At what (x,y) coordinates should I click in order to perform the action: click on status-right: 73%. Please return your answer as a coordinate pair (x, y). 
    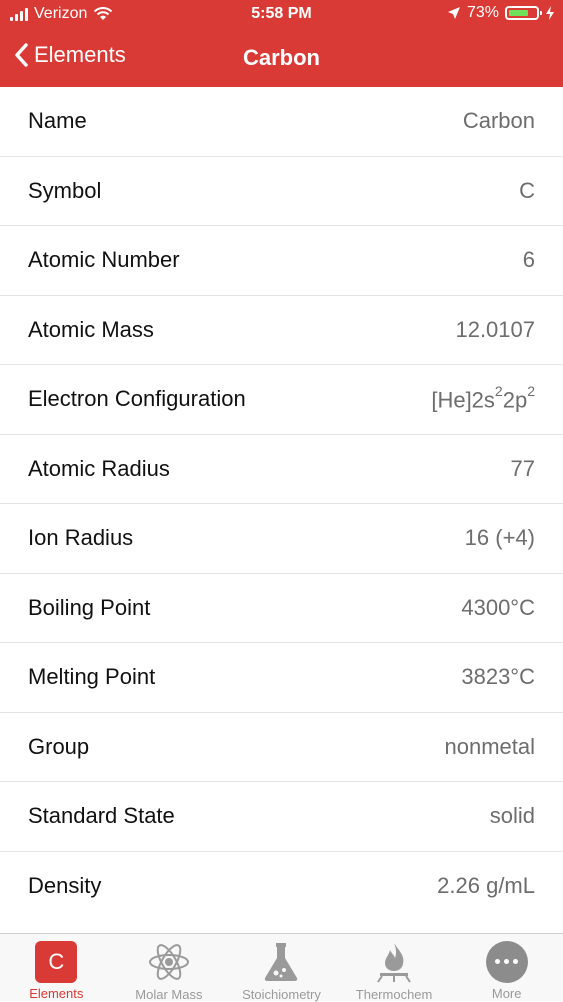
    Looking at the image, I should click on (501, 13).